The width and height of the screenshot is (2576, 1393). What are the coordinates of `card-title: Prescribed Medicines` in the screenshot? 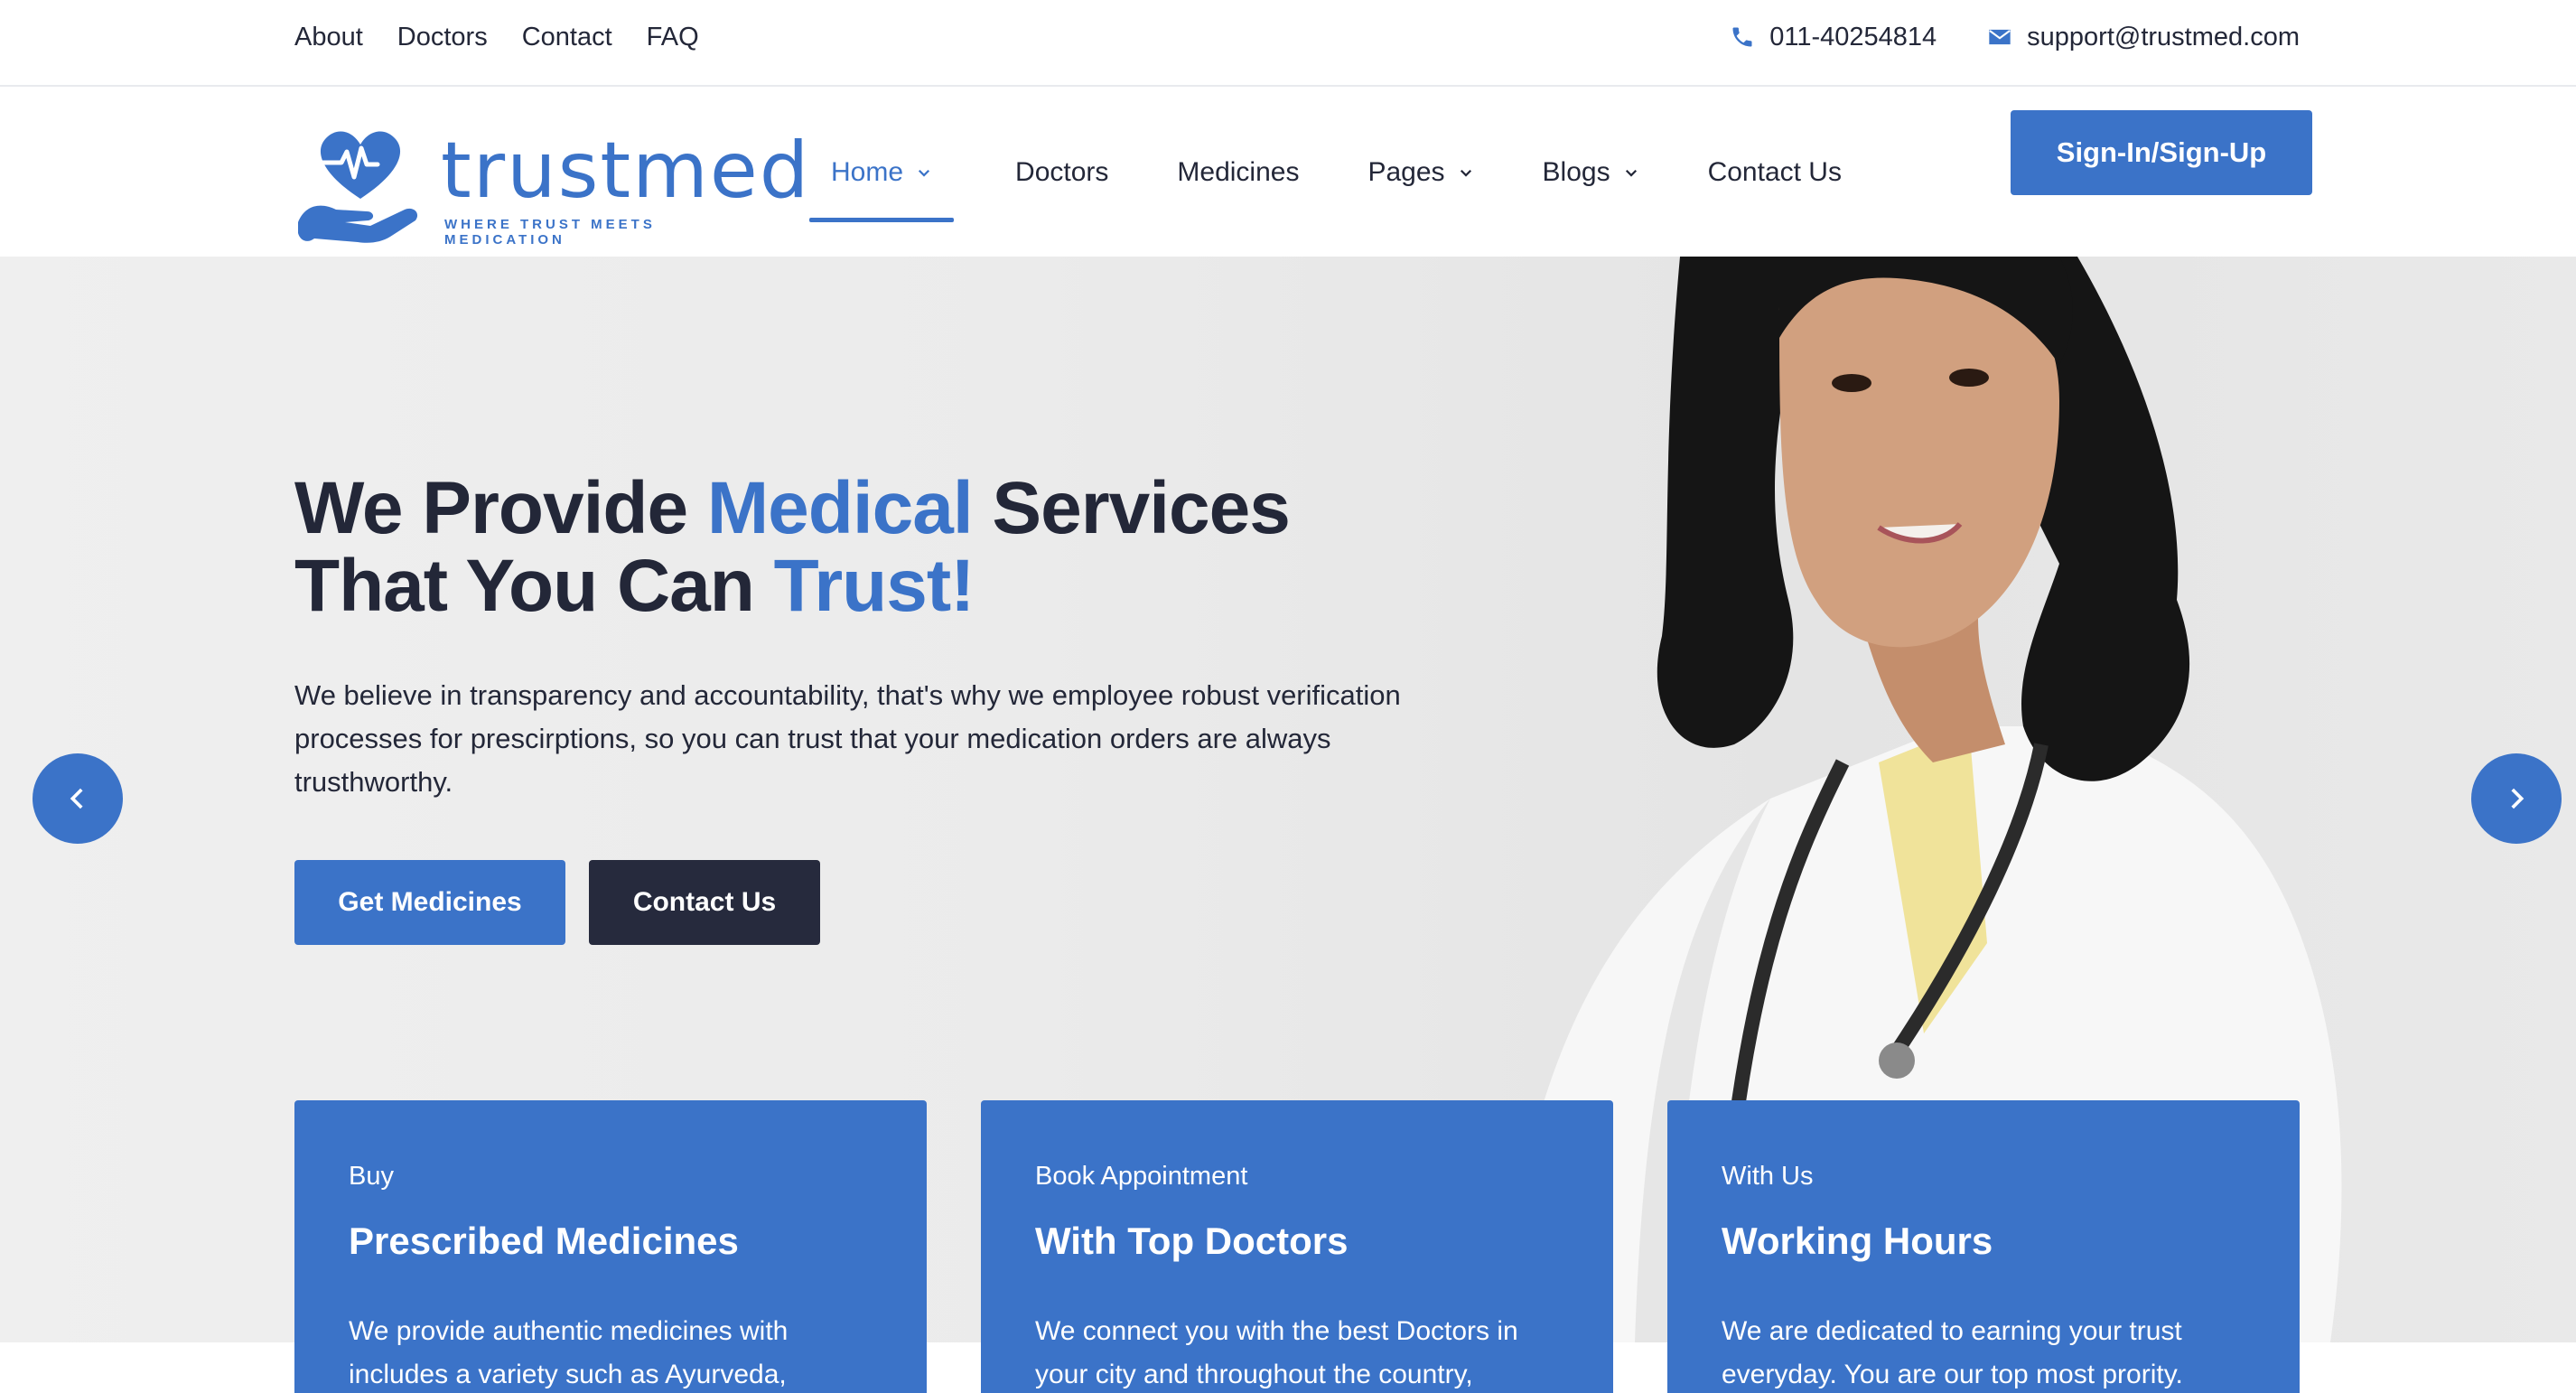 It's located at (544, 1241).